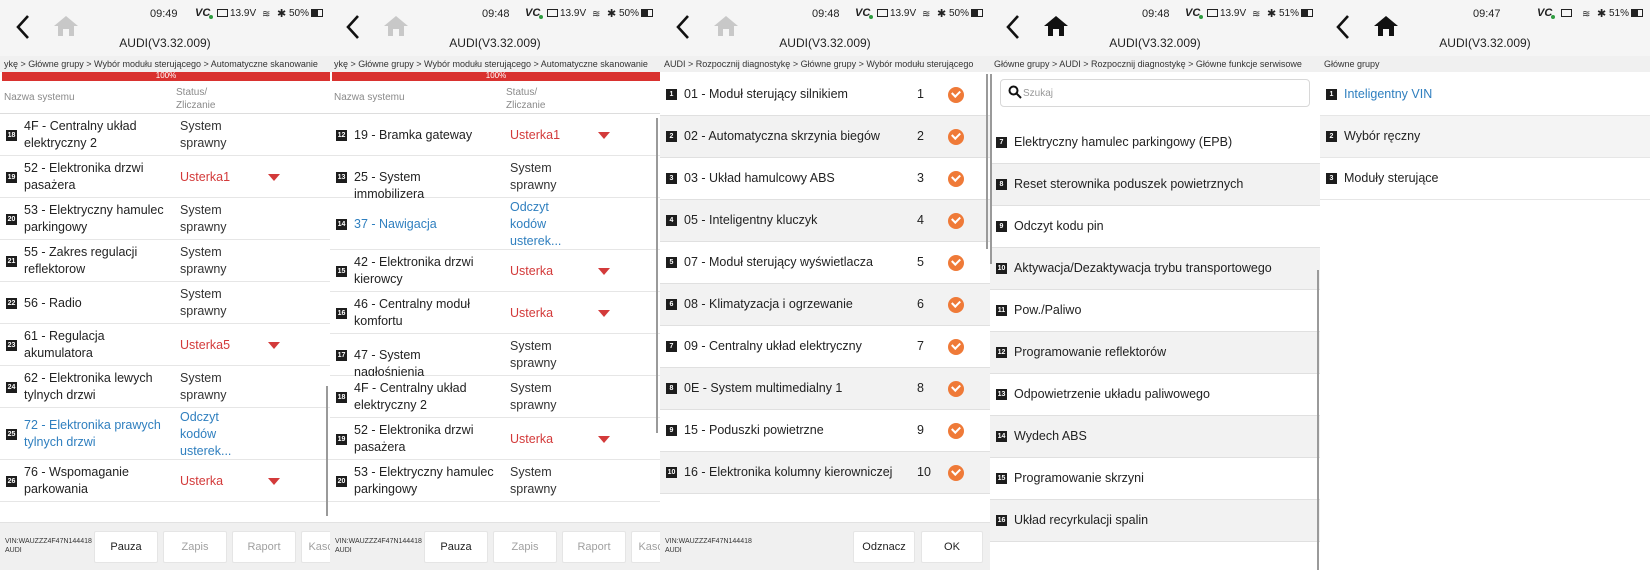 This screenshot has height=570, width=1650. What do you see at coordinates (1155, 185) in the screenshot?
I see `service-function-item: 8 Reset sterownika poduszek powietrznych` at bounding box center [1155, 185].